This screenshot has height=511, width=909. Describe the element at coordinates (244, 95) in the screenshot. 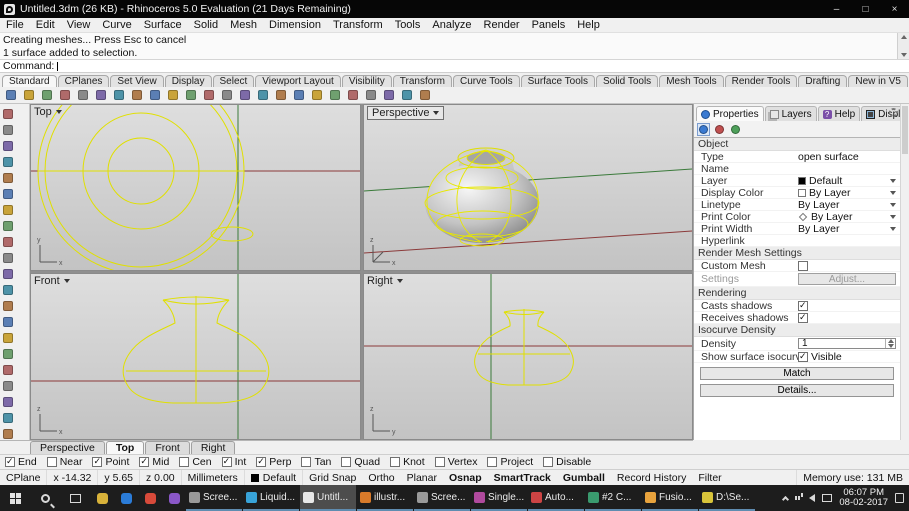

I see `pan-icon` at that location.